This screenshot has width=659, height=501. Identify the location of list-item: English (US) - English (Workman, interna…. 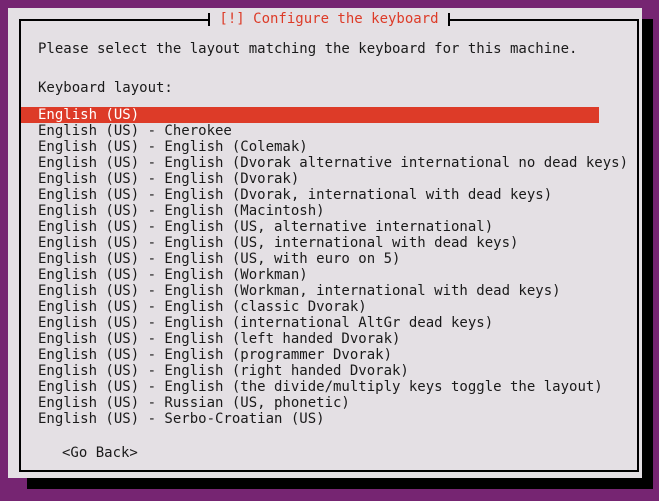
(329, 291).